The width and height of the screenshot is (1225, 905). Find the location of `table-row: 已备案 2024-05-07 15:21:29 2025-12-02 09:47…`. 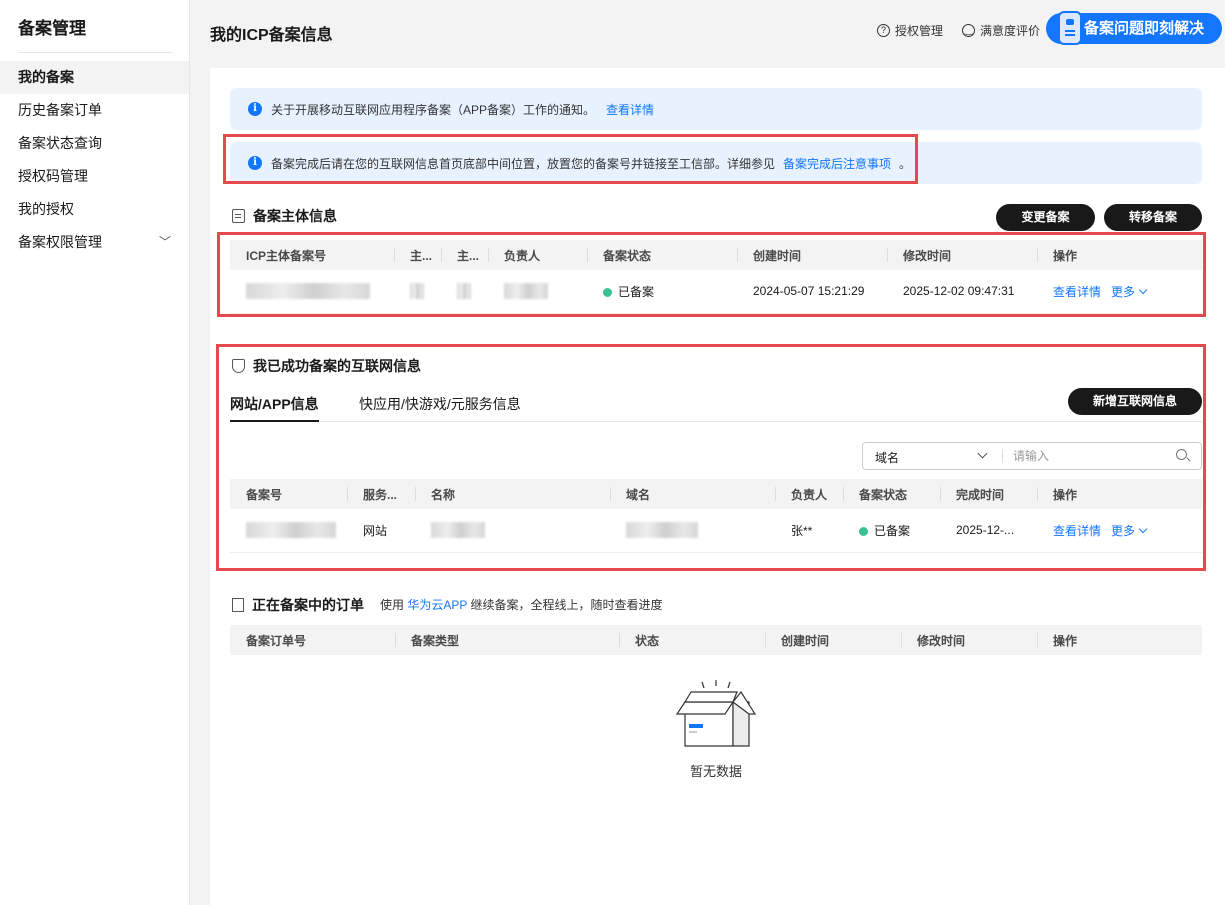

table-row: 已备案 2024-05-07 15:21:29 2025-12-02 09:47… is located at coordinates (716, 292).